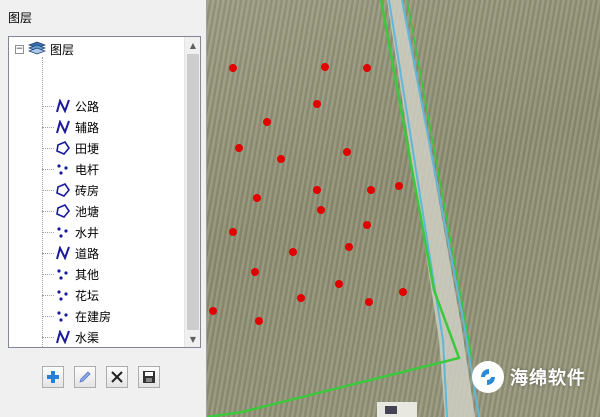 The image size is (600, 417). I want to click on layer-label: 辅路, so click(87, 127).